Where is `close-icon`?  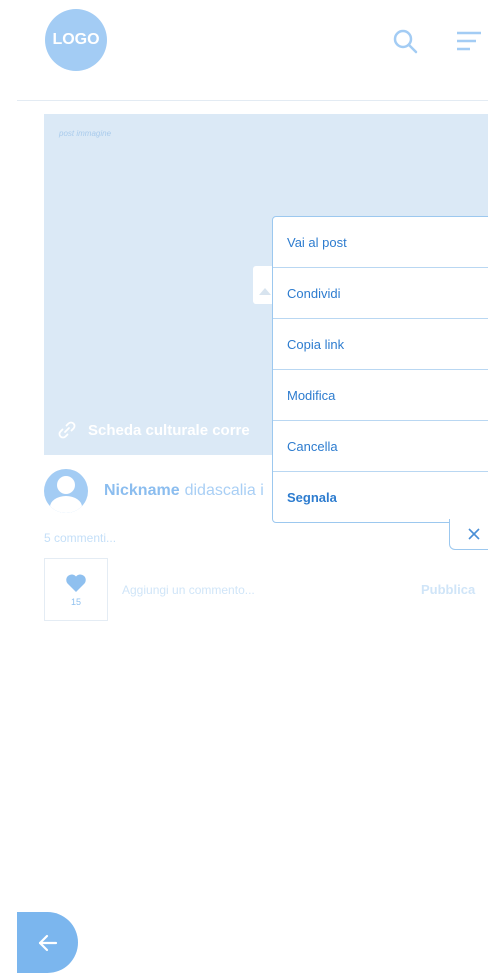 close-icon is located at coordinates (474, 534).